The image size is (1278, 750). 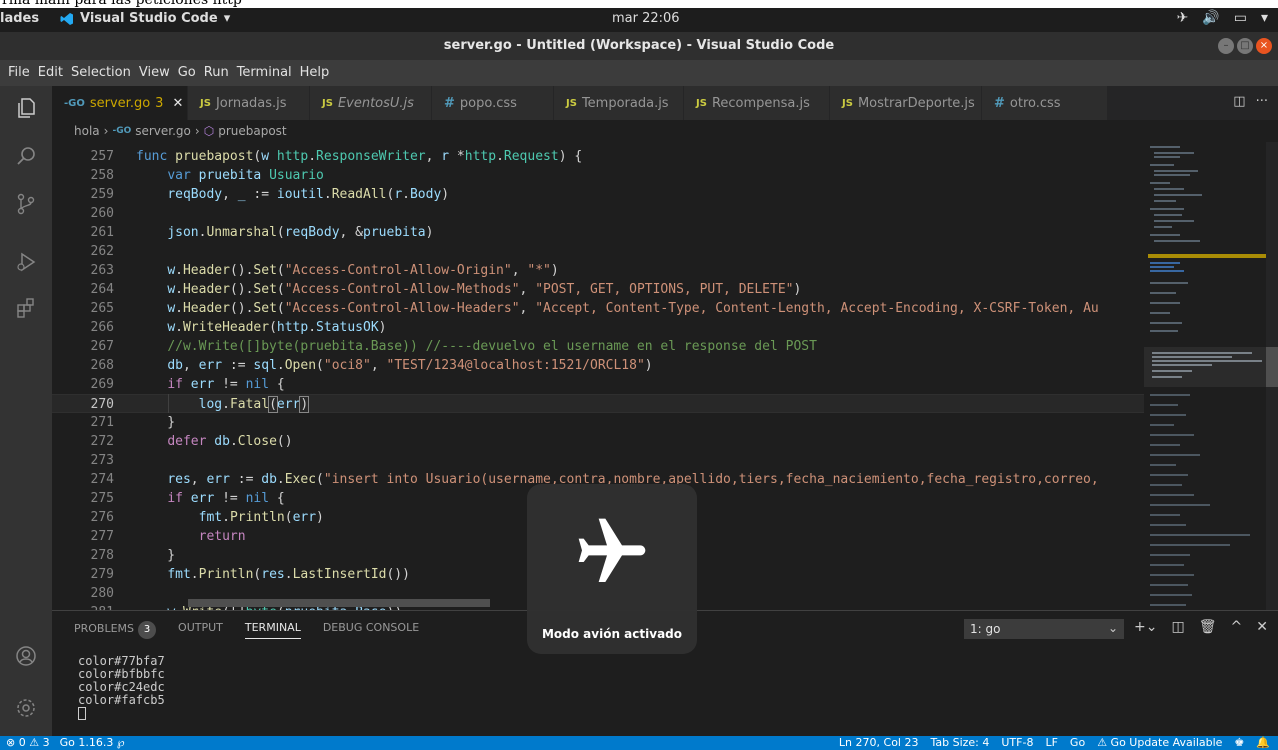 What do you see at coordinates (1178, 627) in the screenshot?
I see `split-terminal-icon: ◫` at bounding box center [1178, 627].